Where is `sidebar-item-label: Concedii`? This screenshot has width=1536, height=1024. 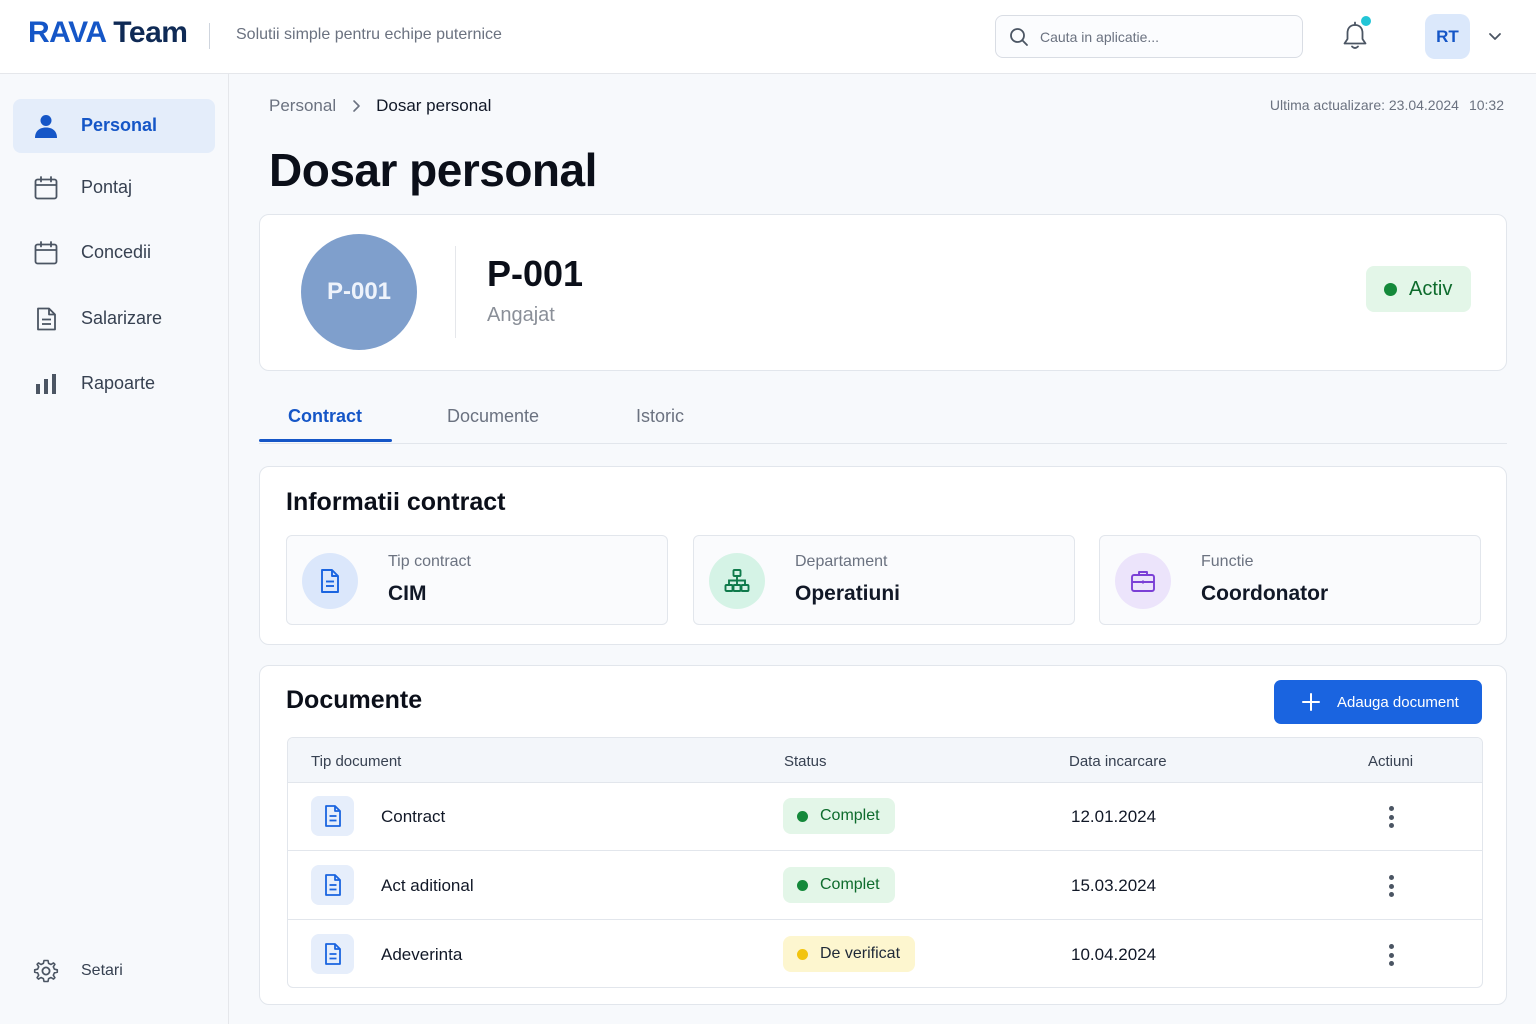
sidebar-item-label: Concedii is located at coordinates (116, 252).